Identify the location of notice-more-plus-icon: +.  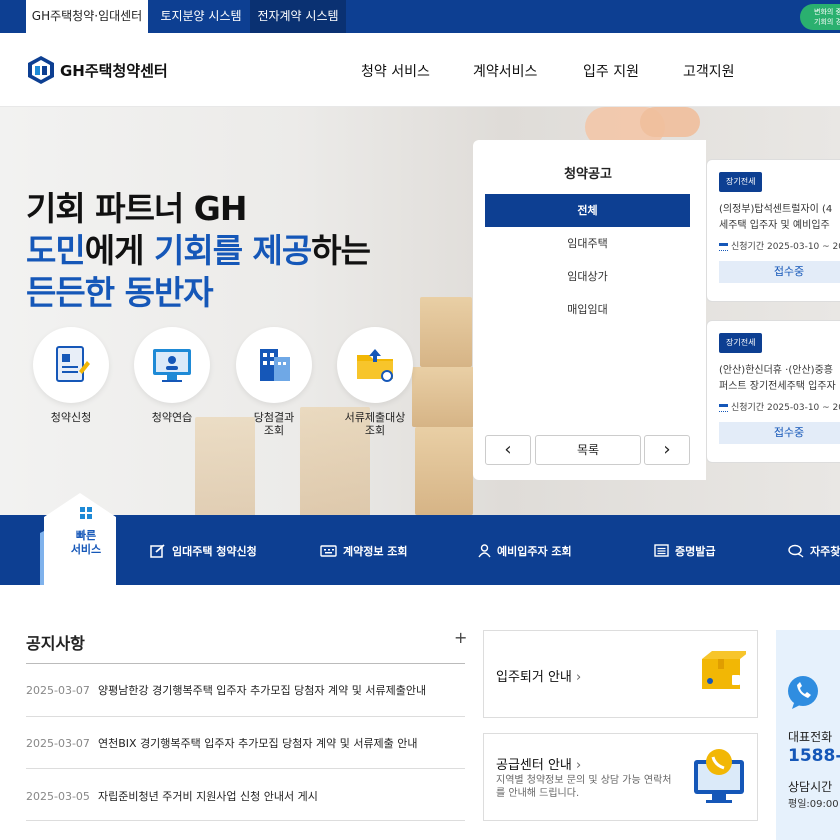
(460, 637).